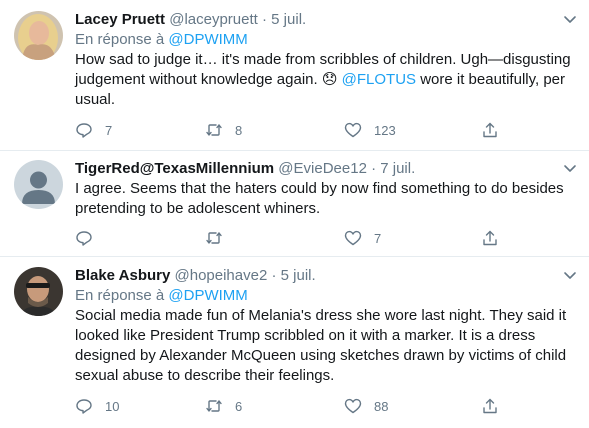 The height and width of the screenshot is (428, 589). I want to click on like-button: 123, so click(370, 130).